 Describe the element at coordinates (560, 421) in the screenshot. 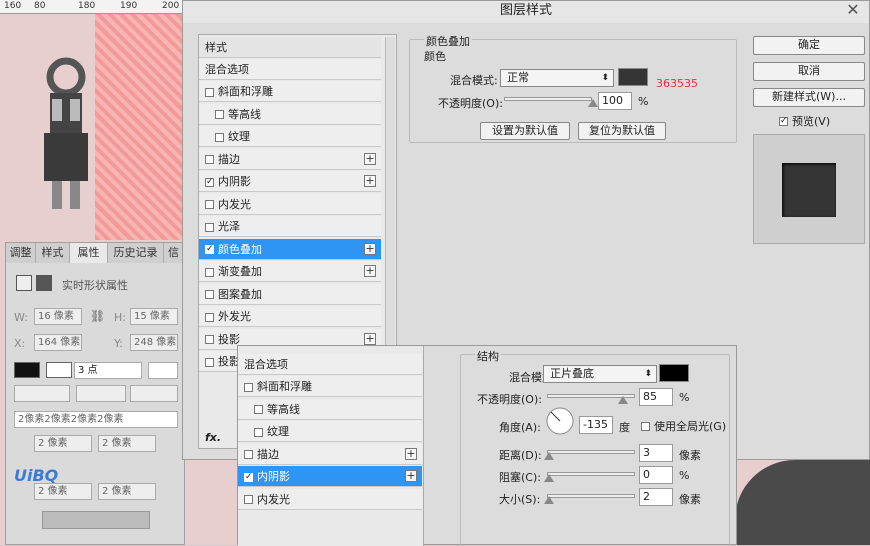

I see `angle-dial-icon` at that location.